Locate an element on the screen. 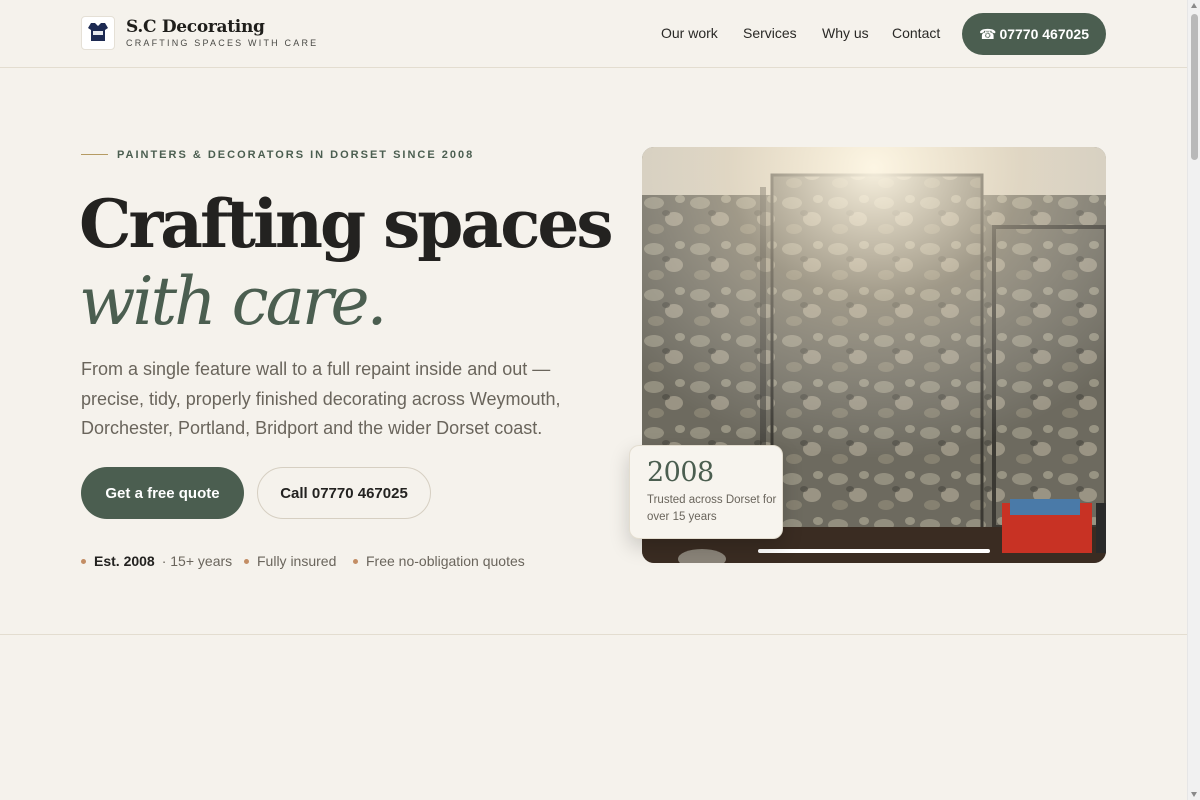 The image size is (1200, 800). hero-headline-line2: with care. is located at coordinates (233, 301).